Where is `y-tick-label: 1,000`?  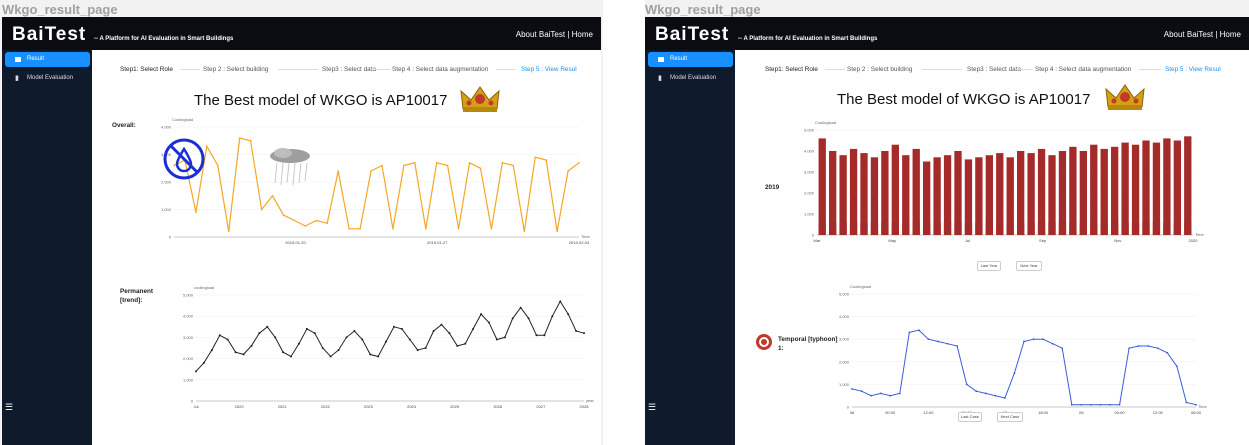 y-tick-label: 1,000 is located at coordinates (188, 379).